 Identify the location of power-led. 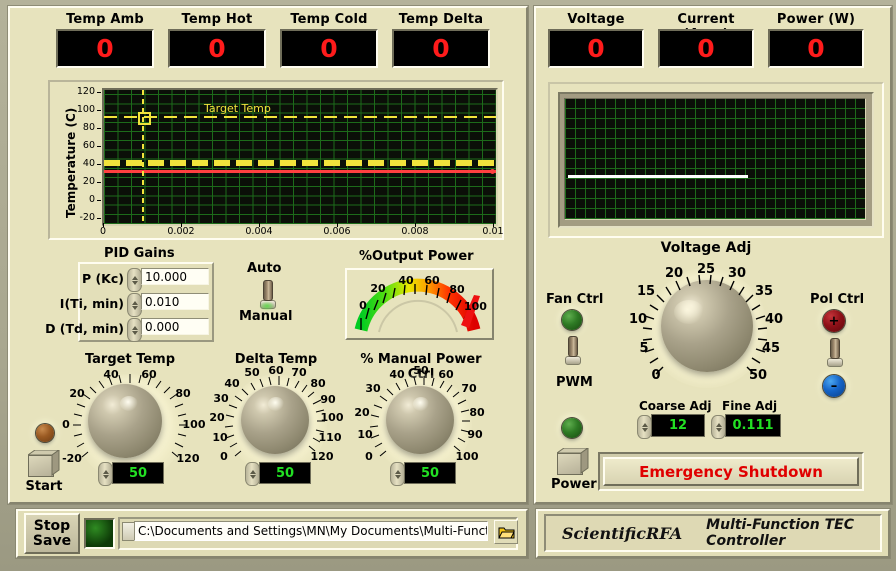
(572, 428).